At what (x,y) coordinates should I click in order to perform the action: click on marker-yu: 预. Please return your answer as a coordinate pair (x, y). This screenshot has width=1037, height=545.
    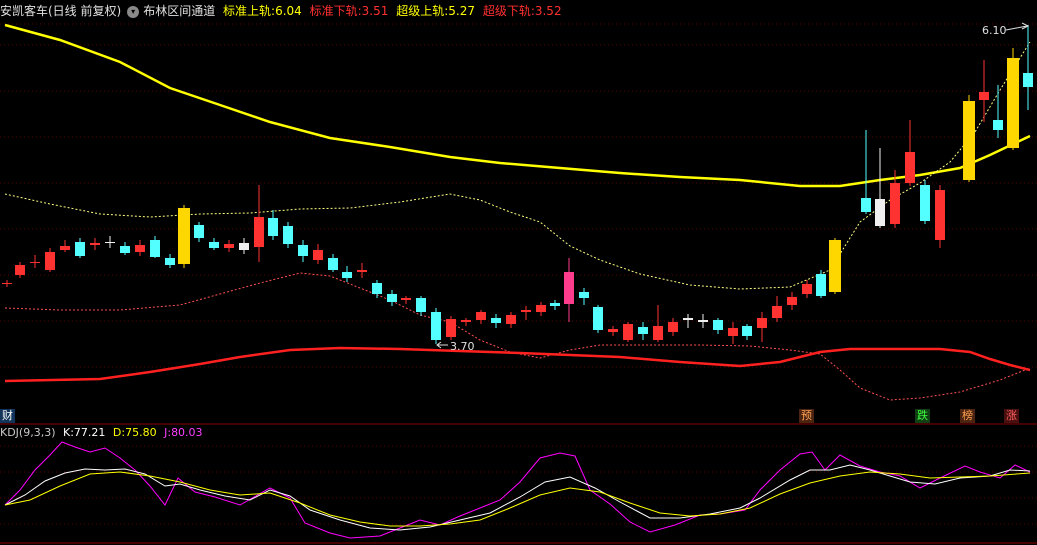
    Looking at the image, I should click on (806, 416).